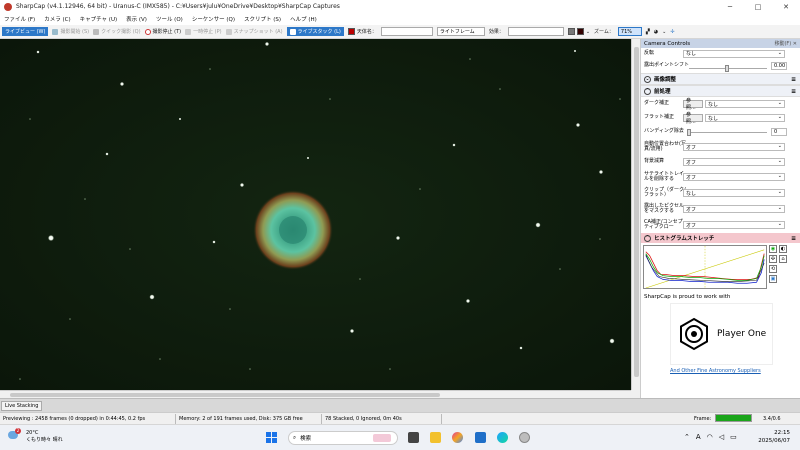  I want to click on dark-select: なし, so click(745, 104).